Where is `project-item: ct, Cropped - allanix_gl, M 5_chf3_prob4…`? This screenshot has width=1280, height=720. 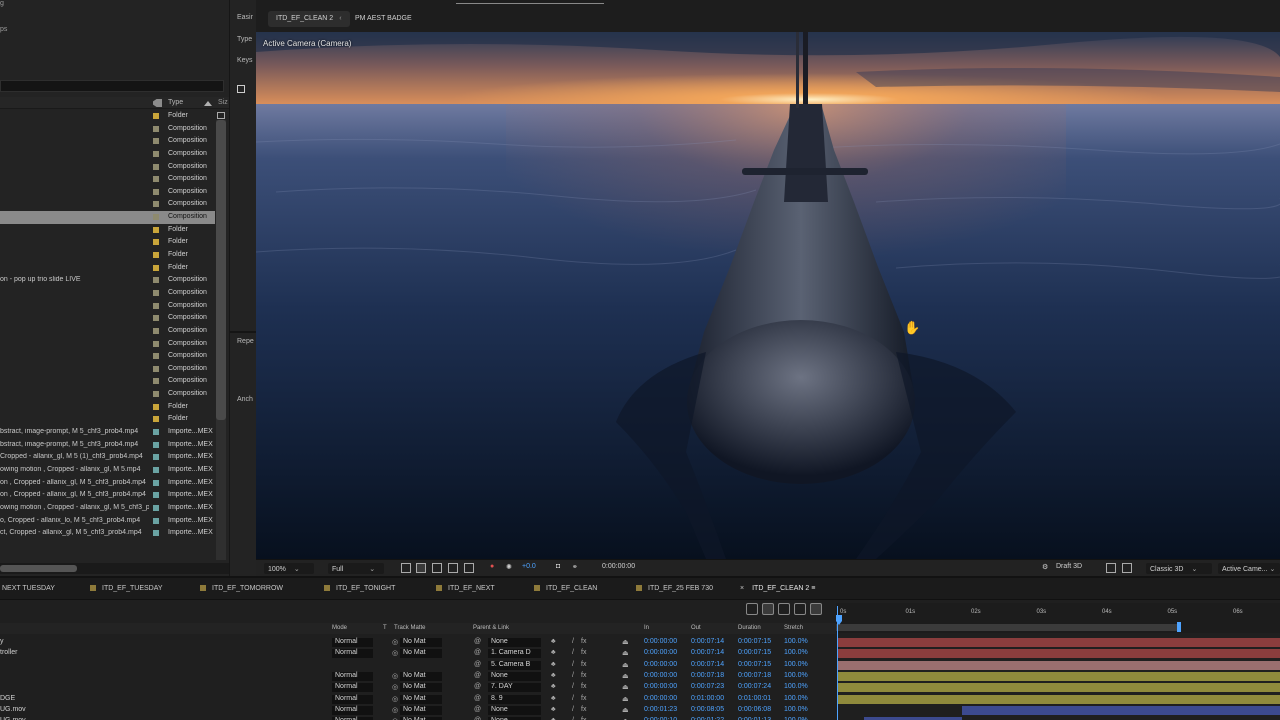
project-item: ct, Cropped - allanix_gl, M 5_chf3_prob4… is located at coordinates (107, 533).